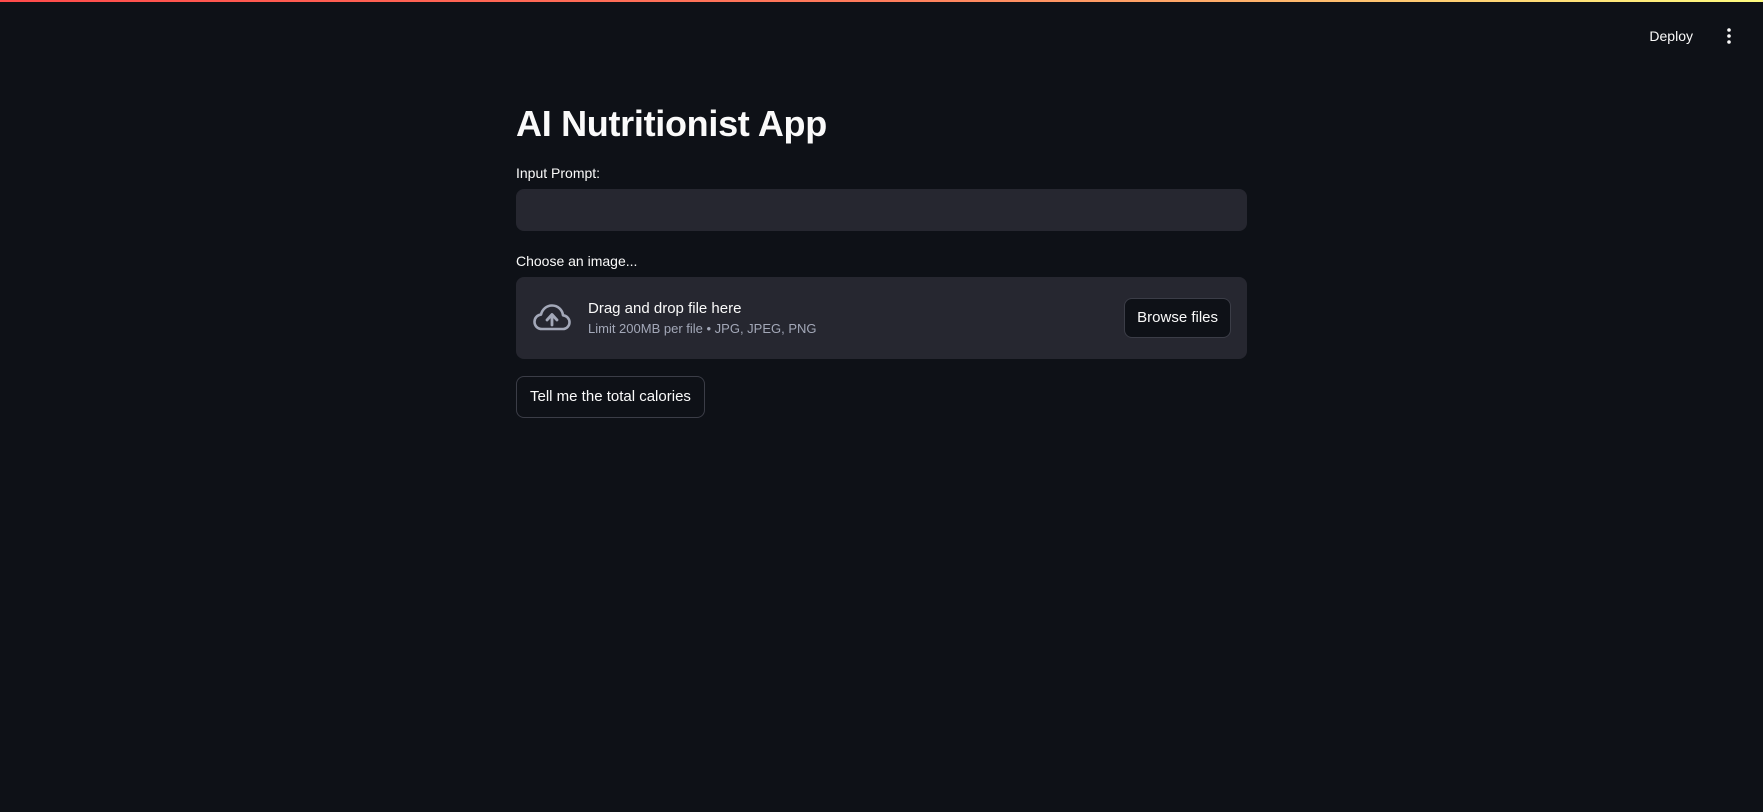  What do you see at coordinates (665, 308) in the screenshot?
I see `dropzone-title: Drag and drop file here` at bounding box center [665, 308].